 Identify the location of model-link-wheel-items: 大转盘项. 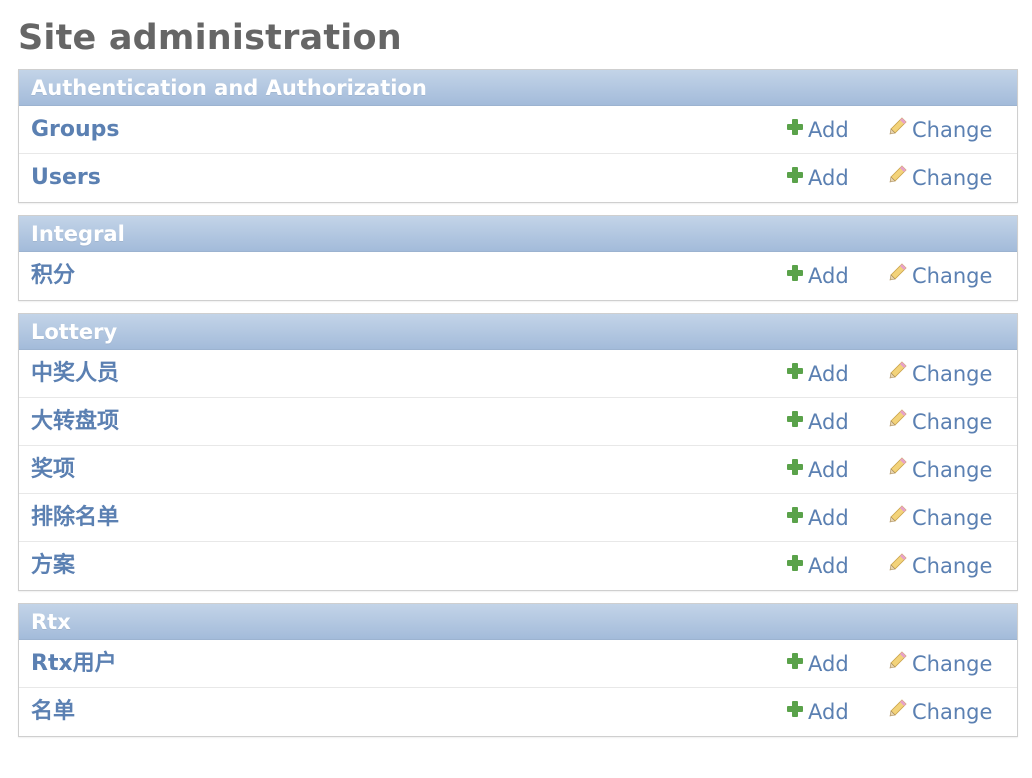
(75, 422).